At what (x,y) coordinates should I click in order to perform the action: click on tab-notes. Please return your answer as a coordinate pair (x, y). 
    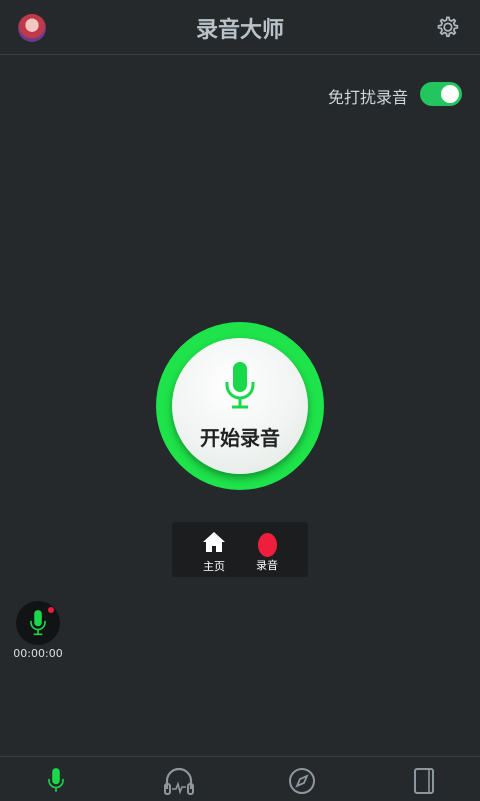
    Looking at the image, I should click on (424, 782).